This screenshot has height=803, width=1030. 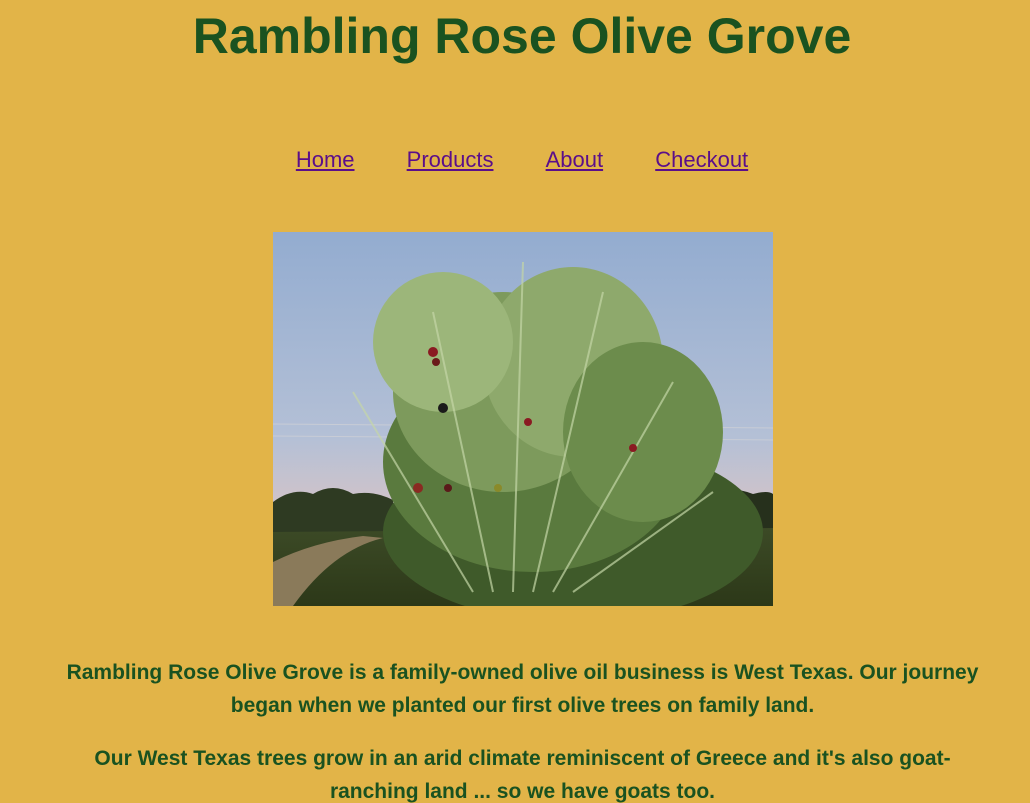 What do you see at coordinates (515, 160) in the screenshot?
I see `main-nav: Home Products About Checkout` at bounding box center [515, 160].